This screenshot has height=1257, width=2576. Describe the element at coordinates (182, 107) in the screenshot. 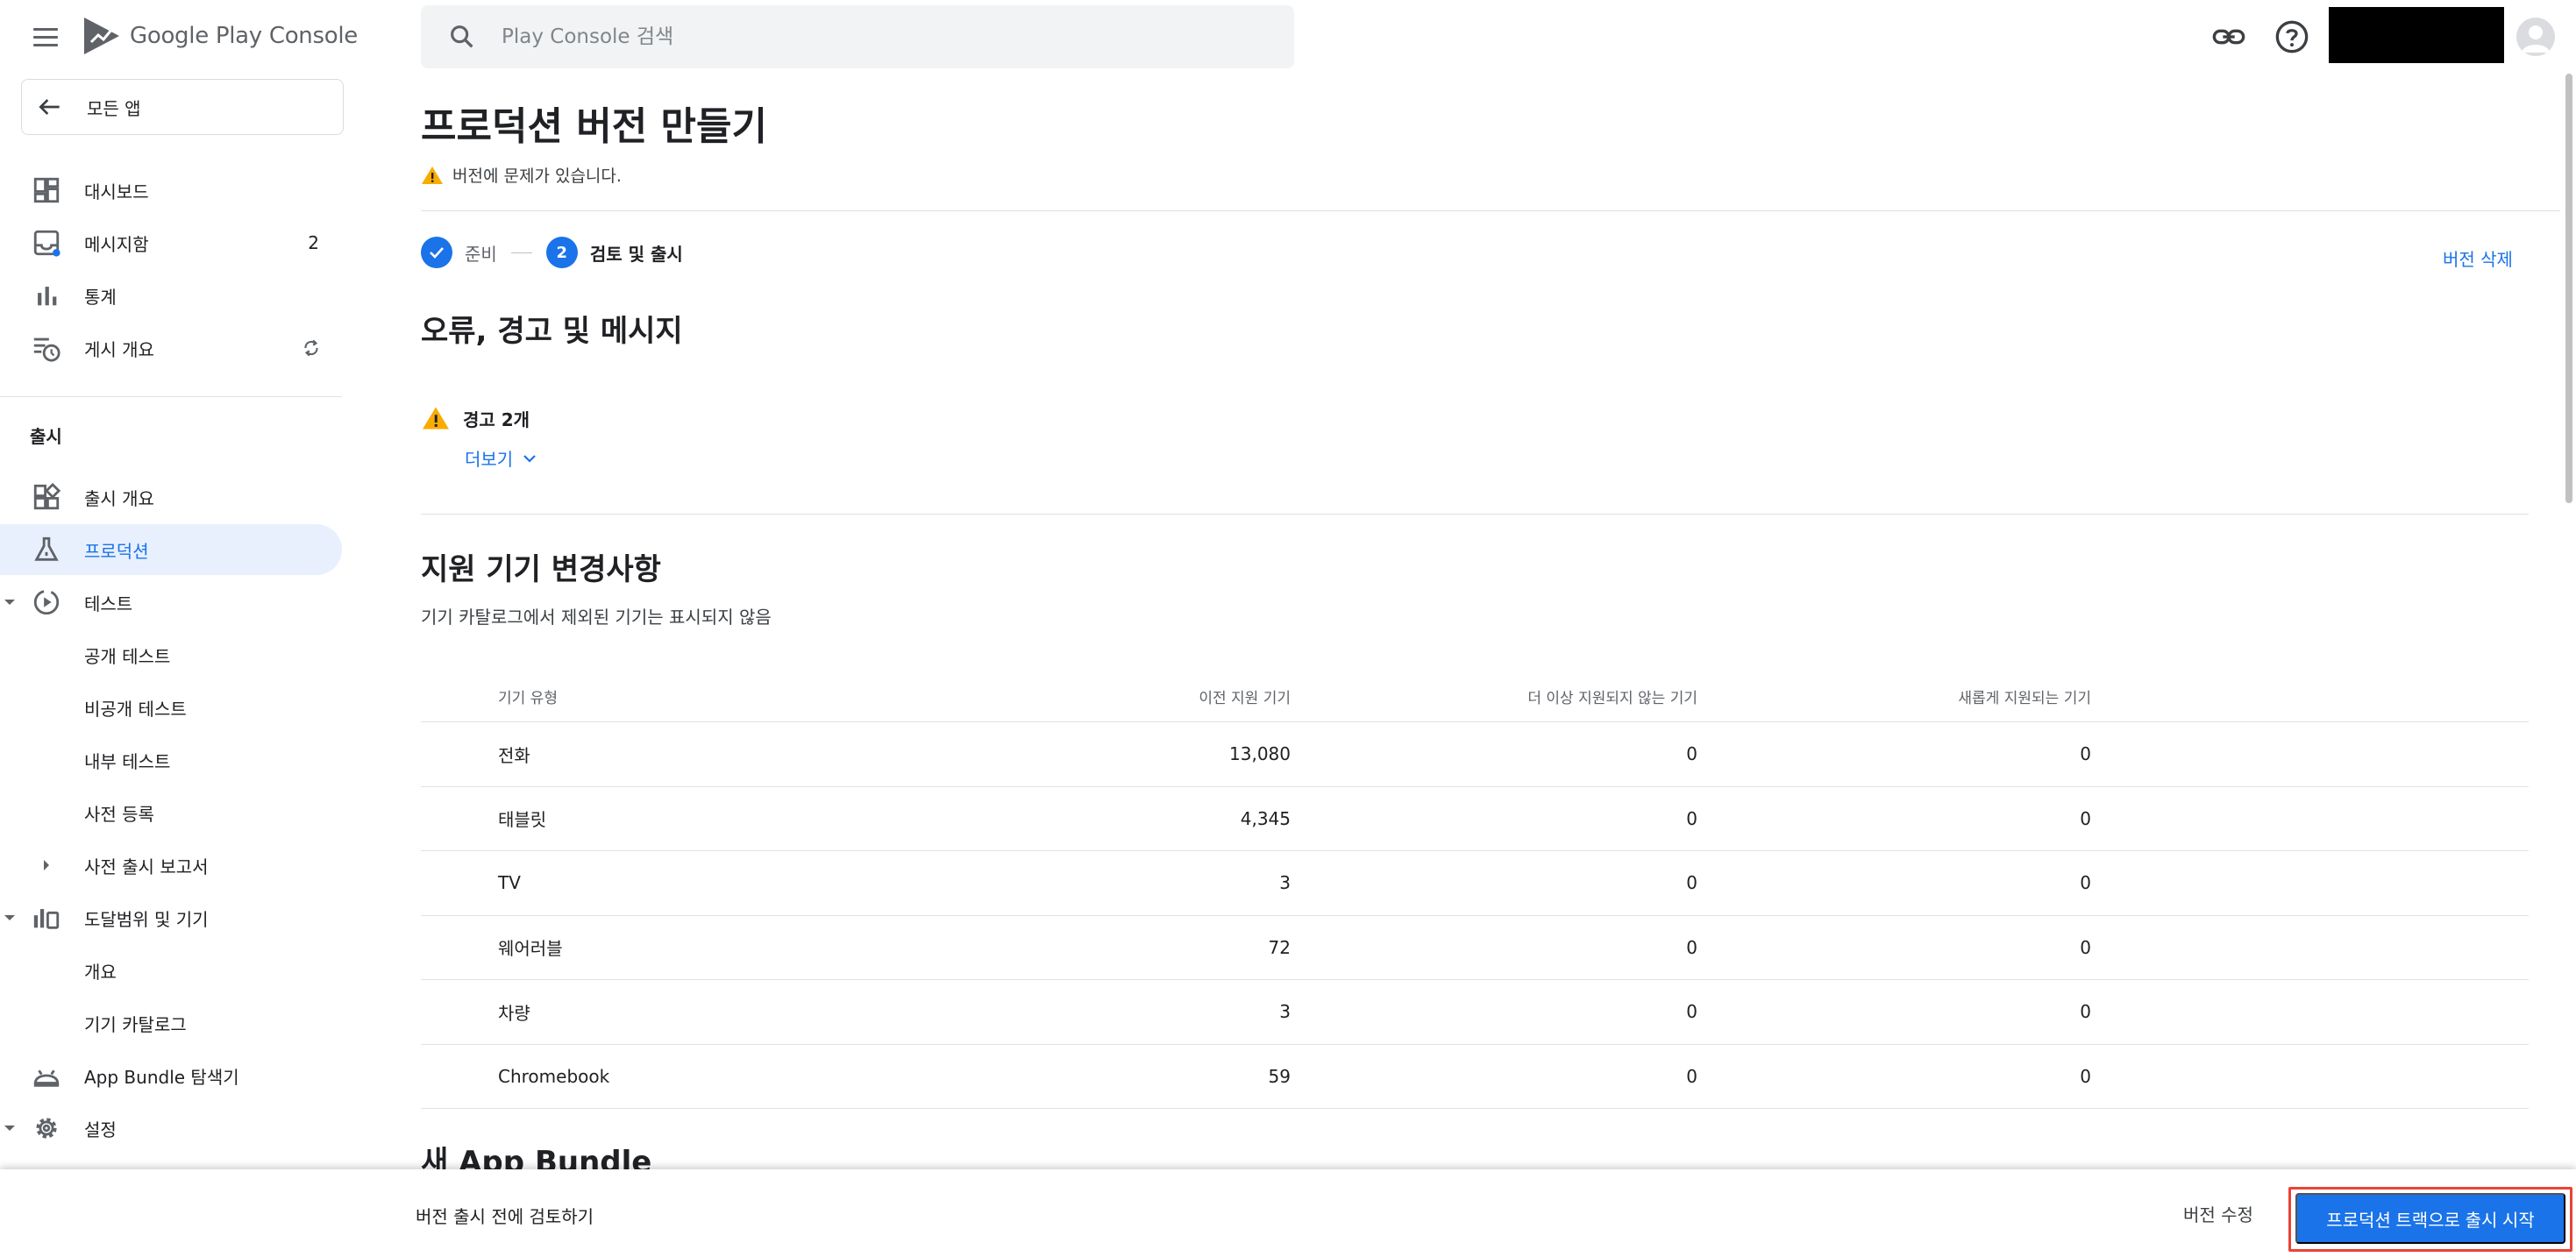

I see `all-apps-button: 모든 앱` at that location.